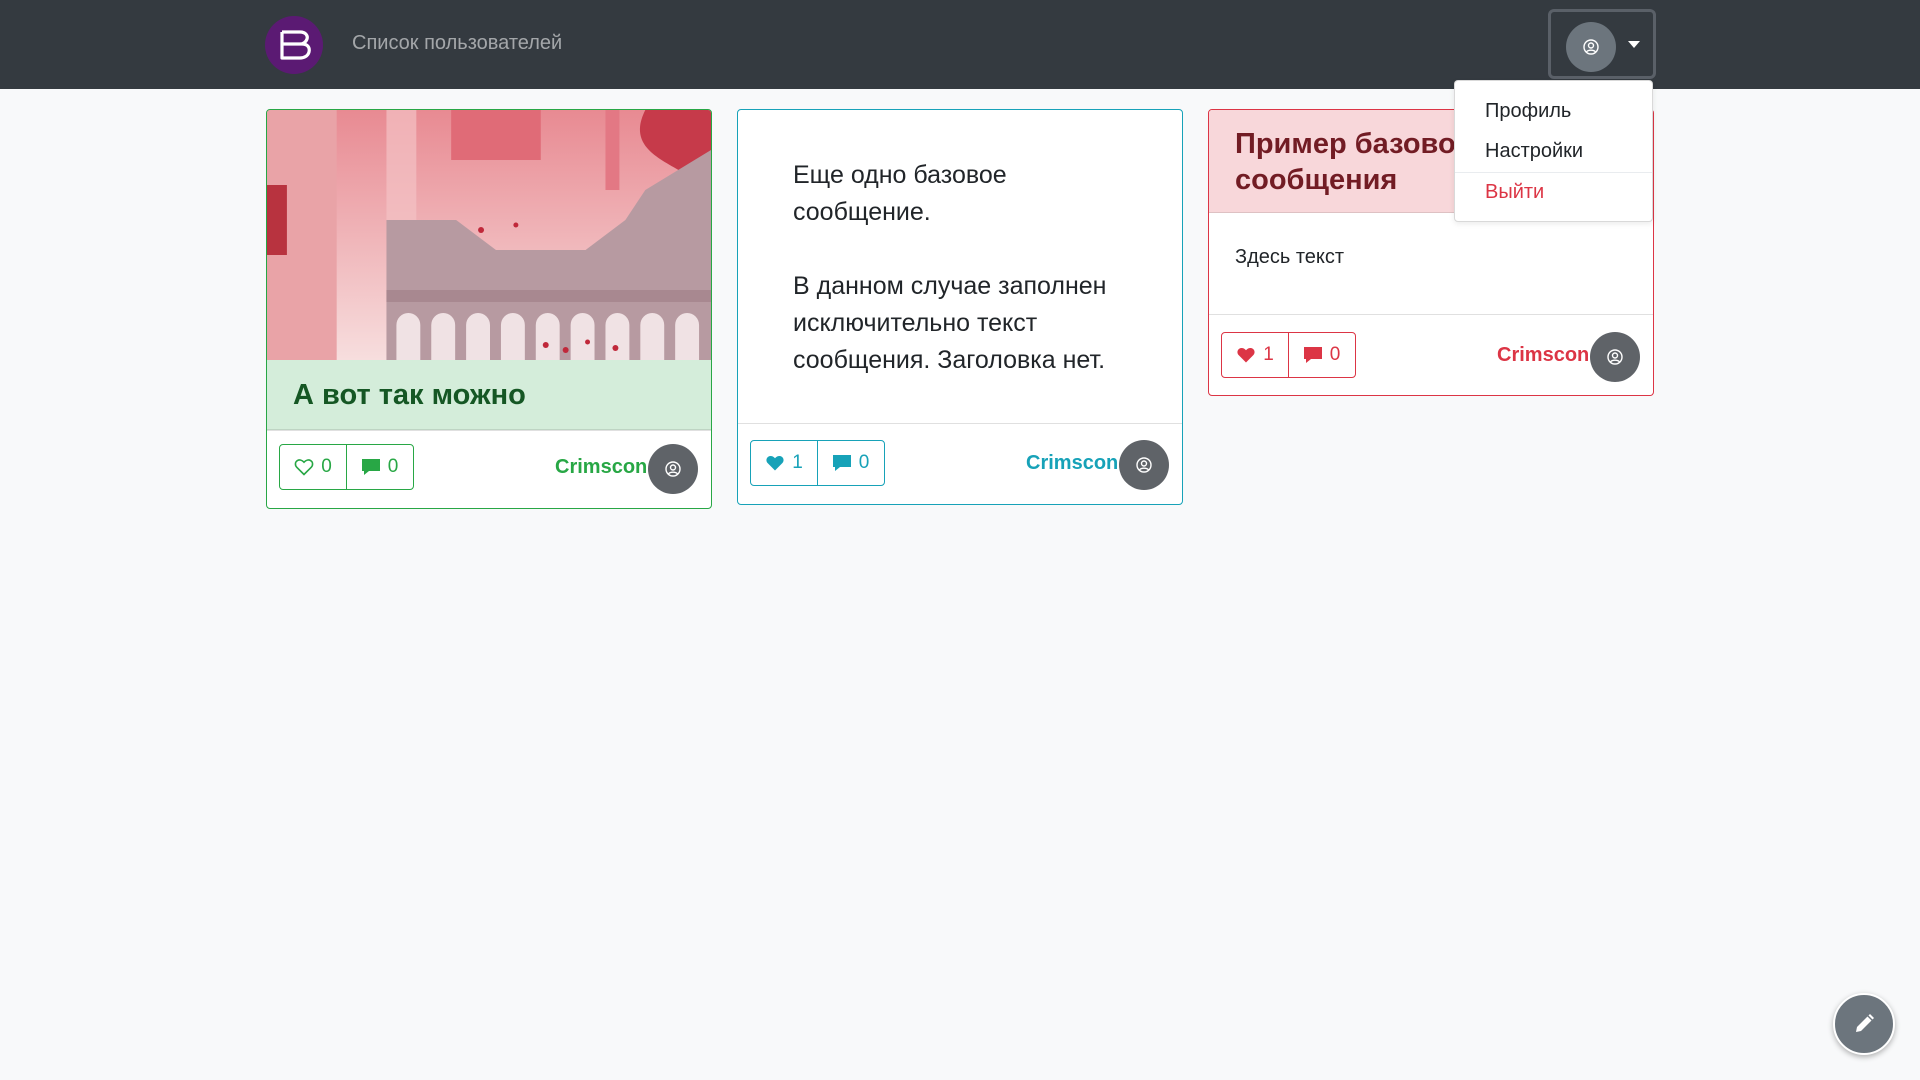  I want to click on user-avatar, so click(1591, 47).